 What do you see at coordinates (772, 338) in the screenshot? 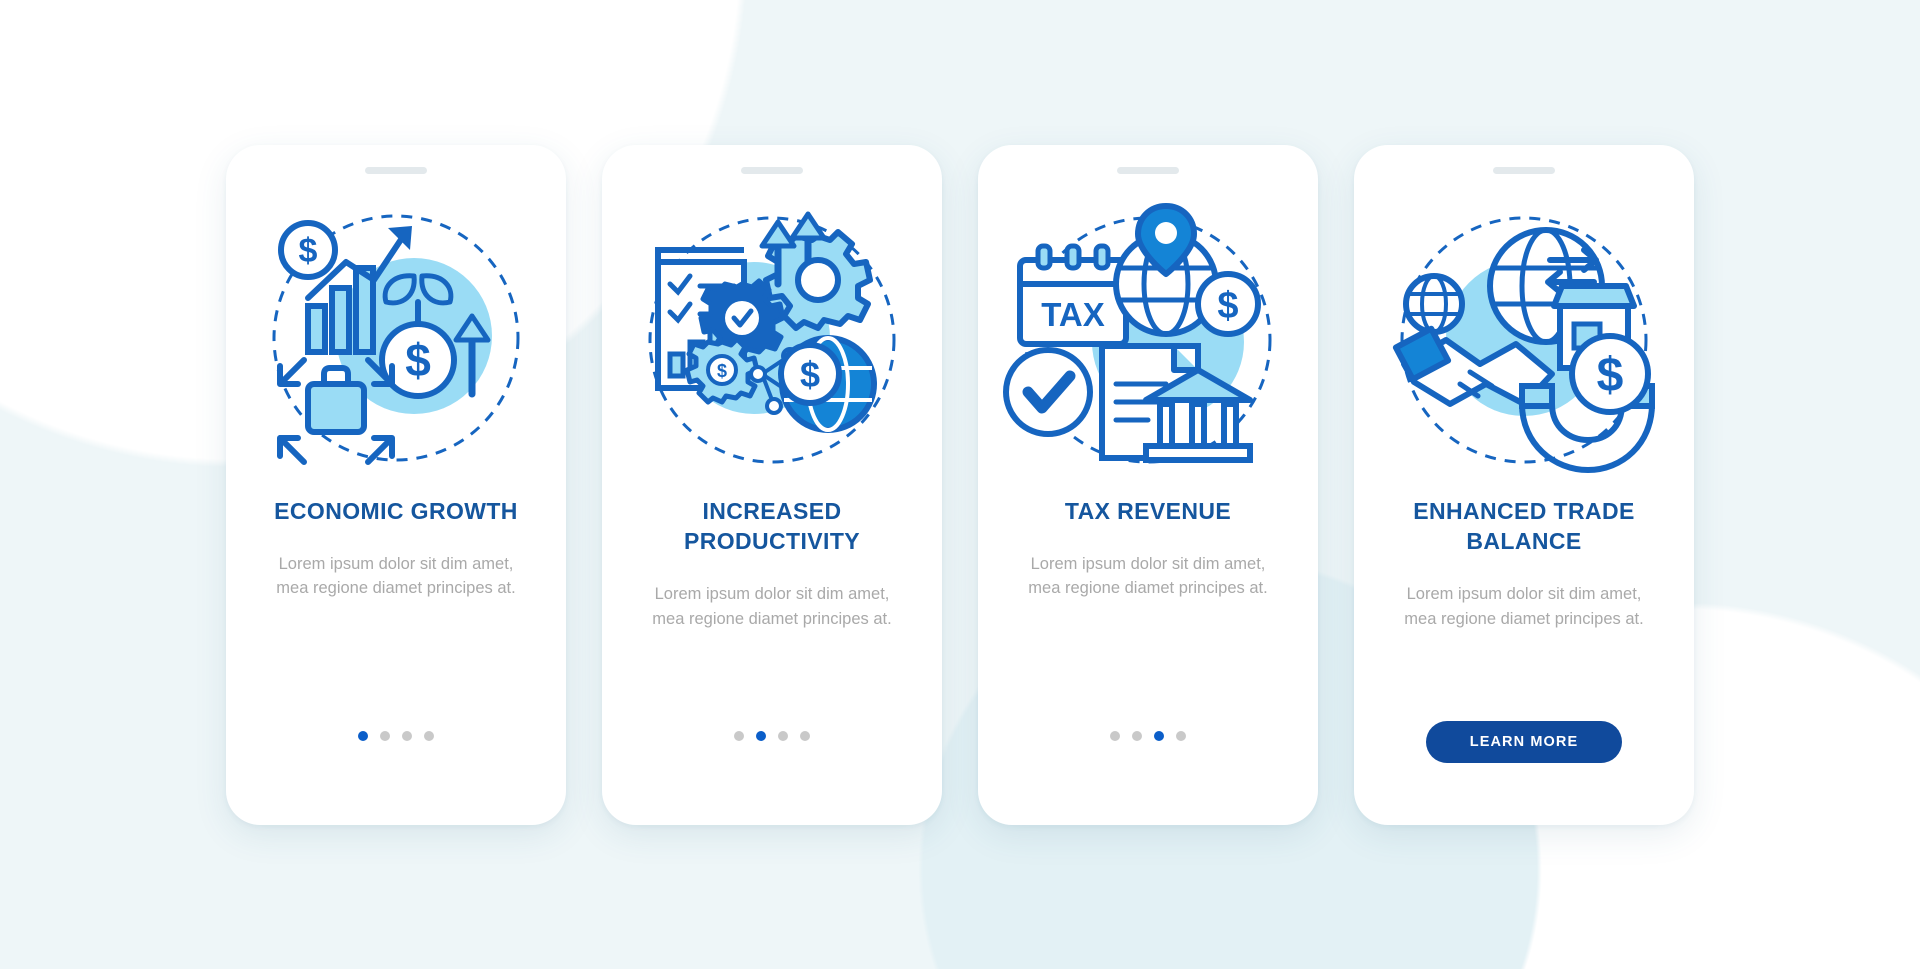
I see `increased-productivity-icon: $ $` at bounding box center [772, 338].